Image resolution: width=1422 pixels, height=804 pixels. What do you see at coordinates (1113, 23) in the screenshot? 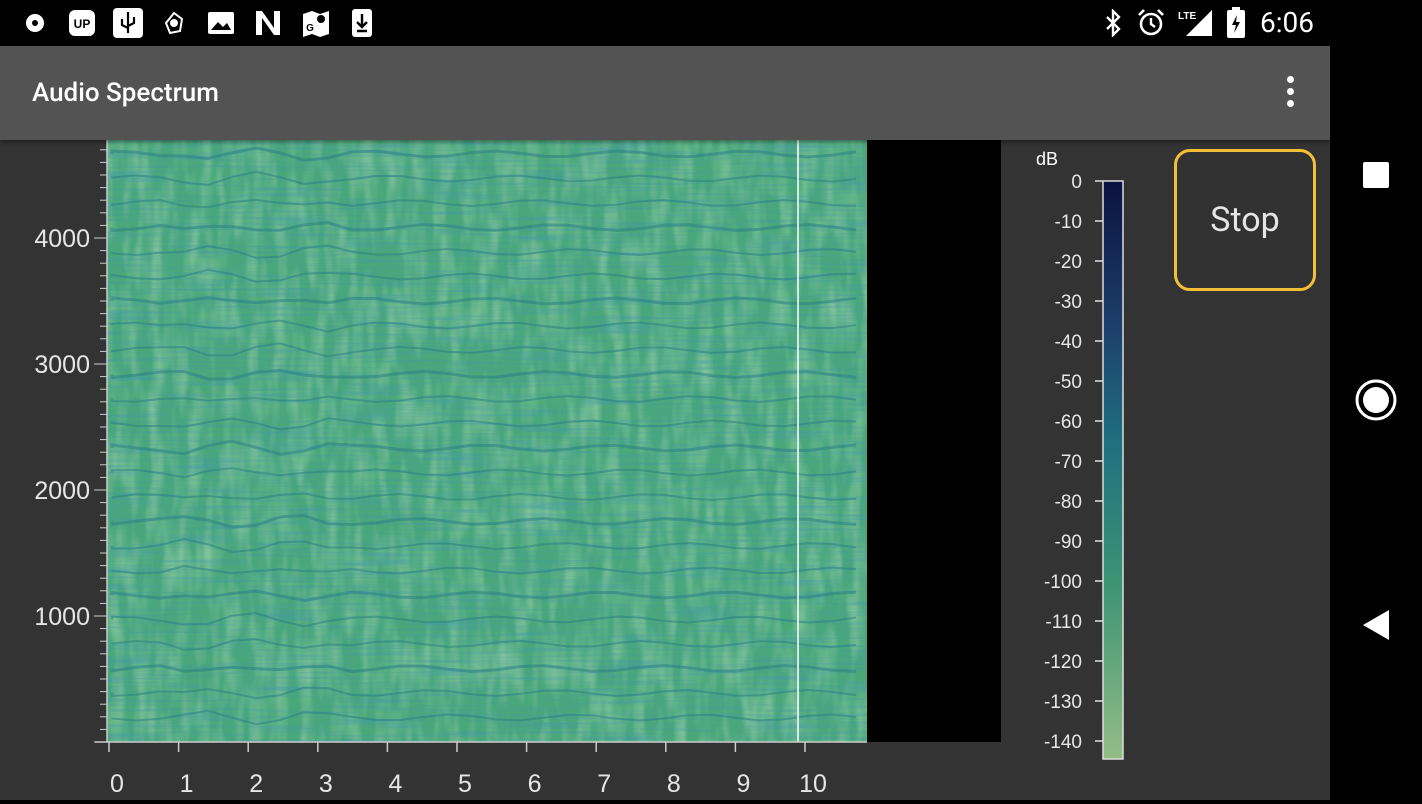
I see `bluetooth-icon` at bounding box center [1113, 23].